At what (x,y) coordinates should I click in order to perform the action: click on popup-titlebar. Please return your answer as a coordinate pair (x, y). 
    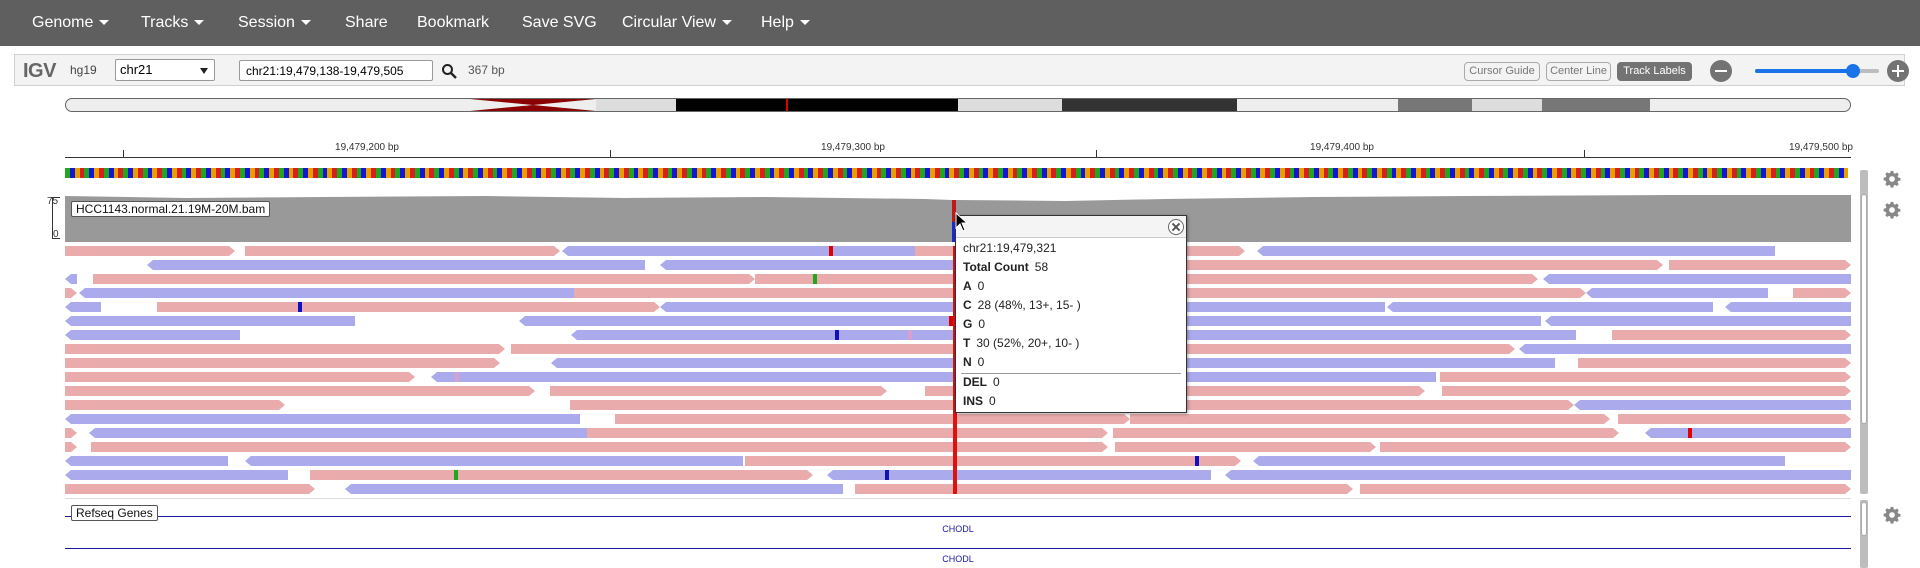
    Looking at the image, I should click on (1071, 227).